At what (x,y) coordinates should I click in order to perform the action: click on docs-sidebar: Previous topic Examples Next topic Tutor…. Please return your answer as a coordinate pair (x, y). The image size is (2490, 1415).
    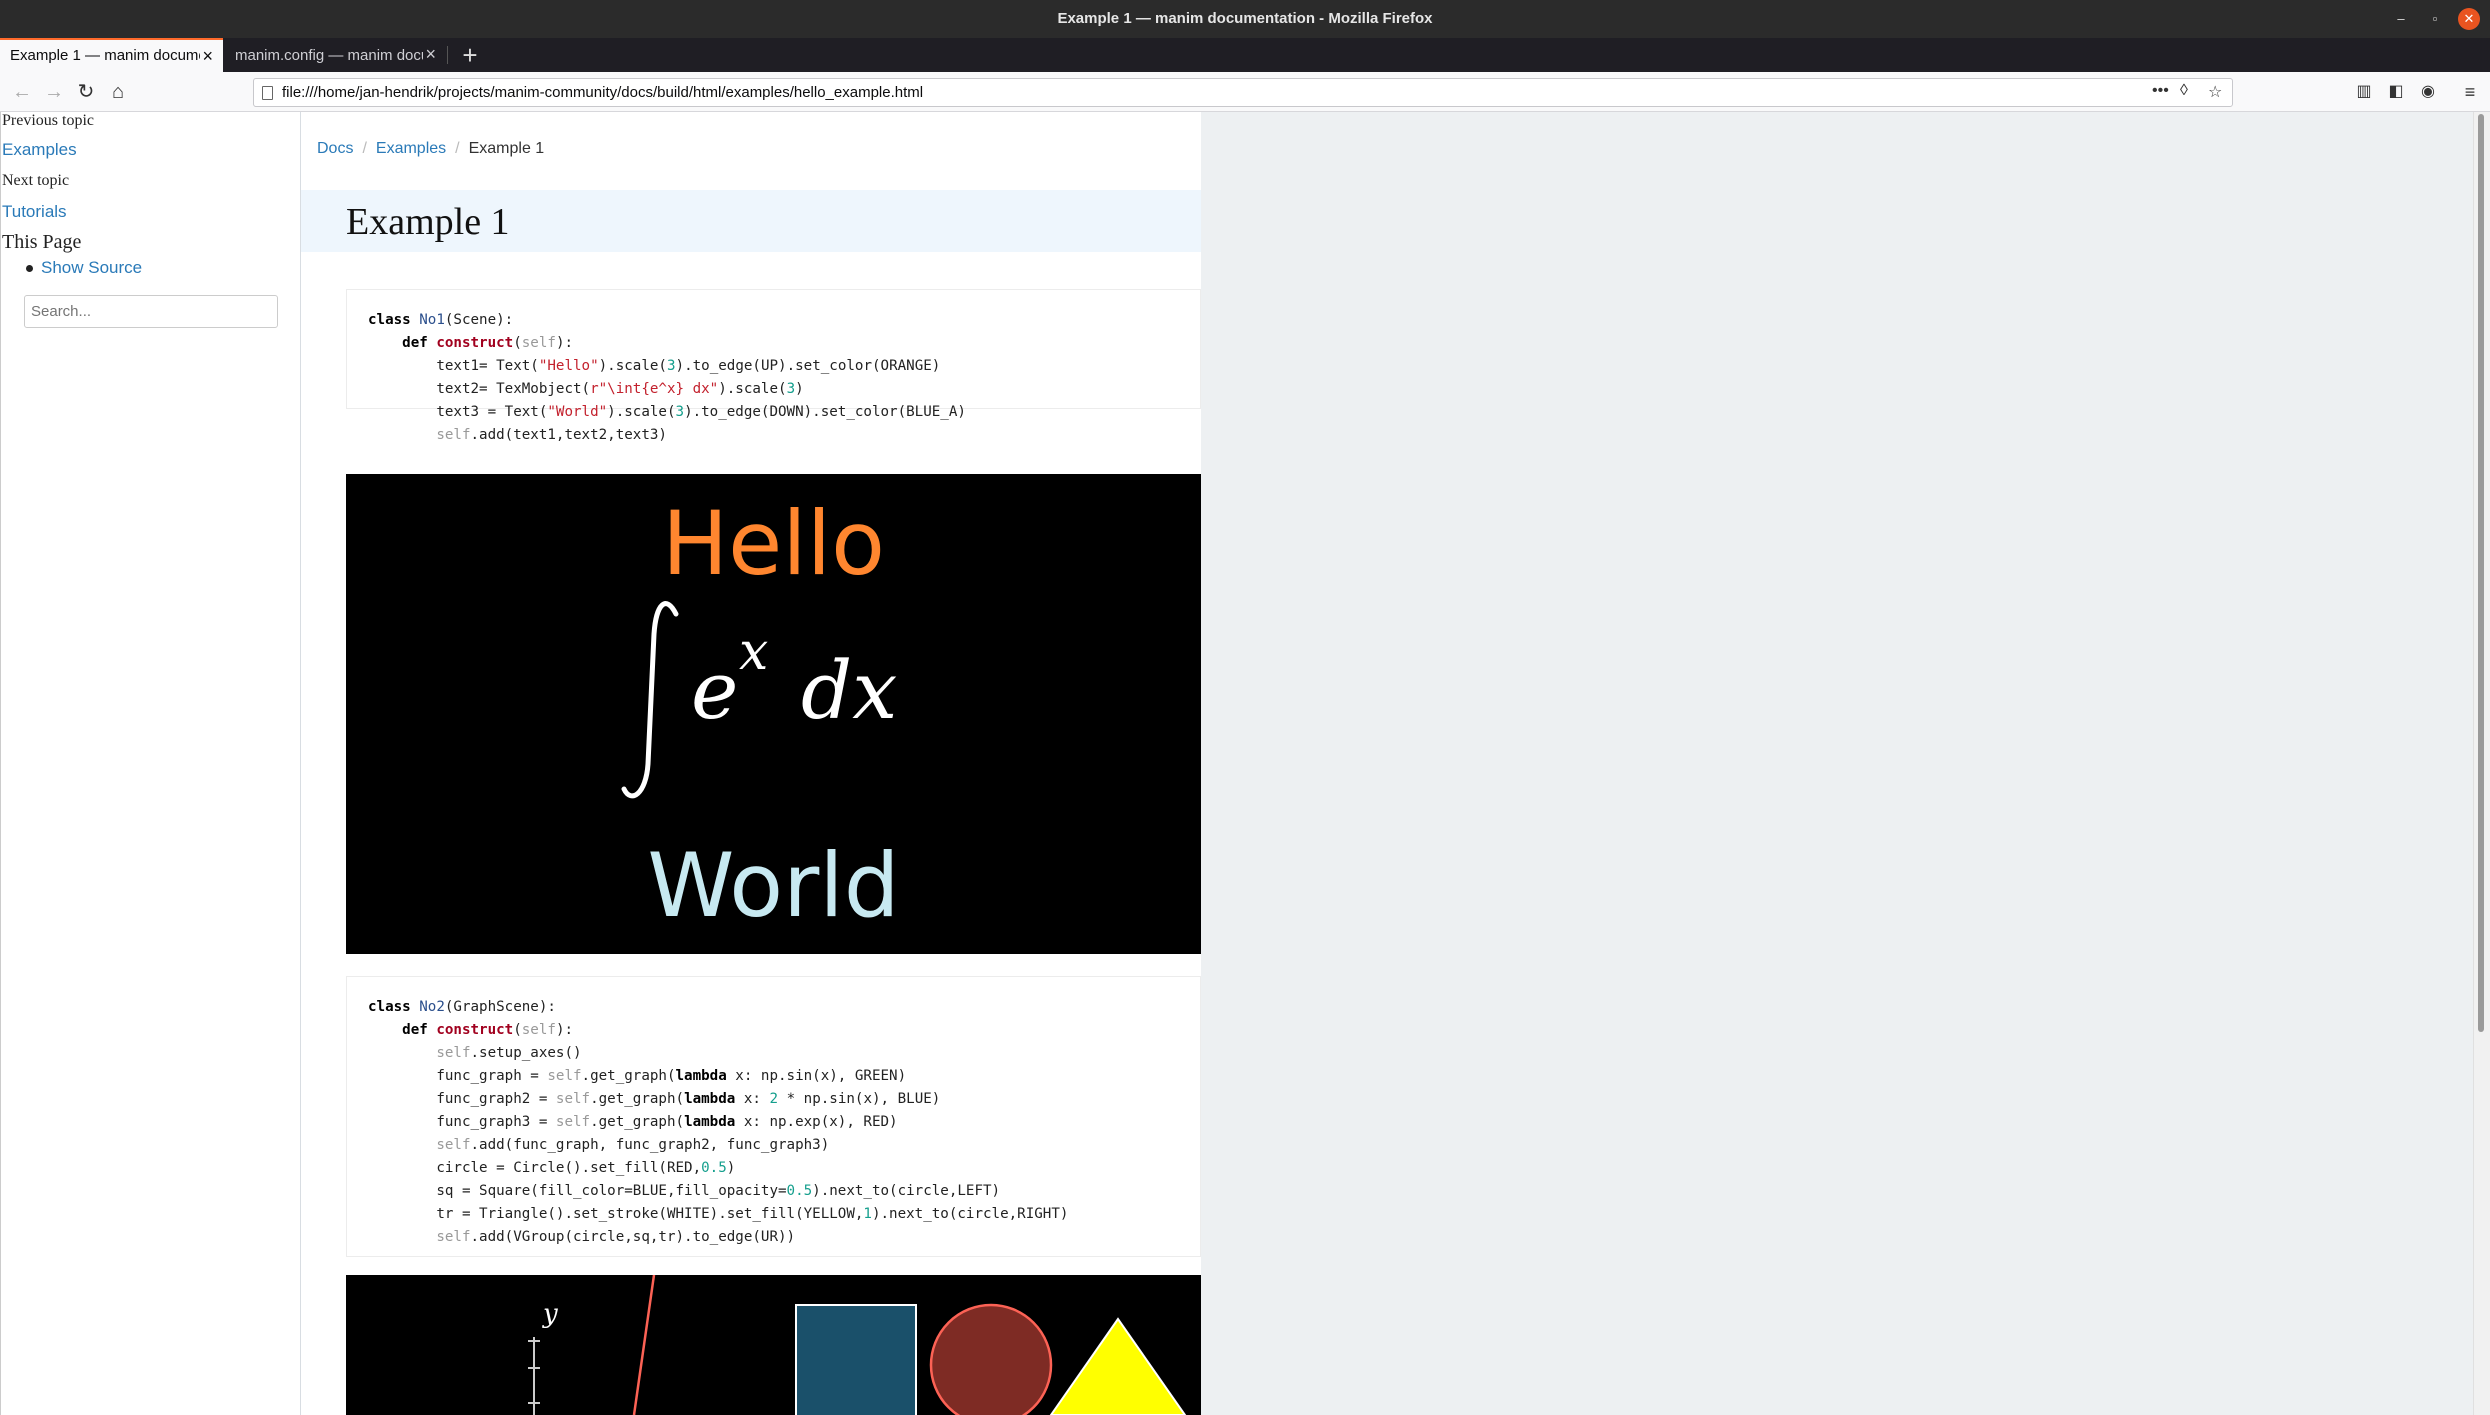
    Looking at the image, I should click on (150, 763).